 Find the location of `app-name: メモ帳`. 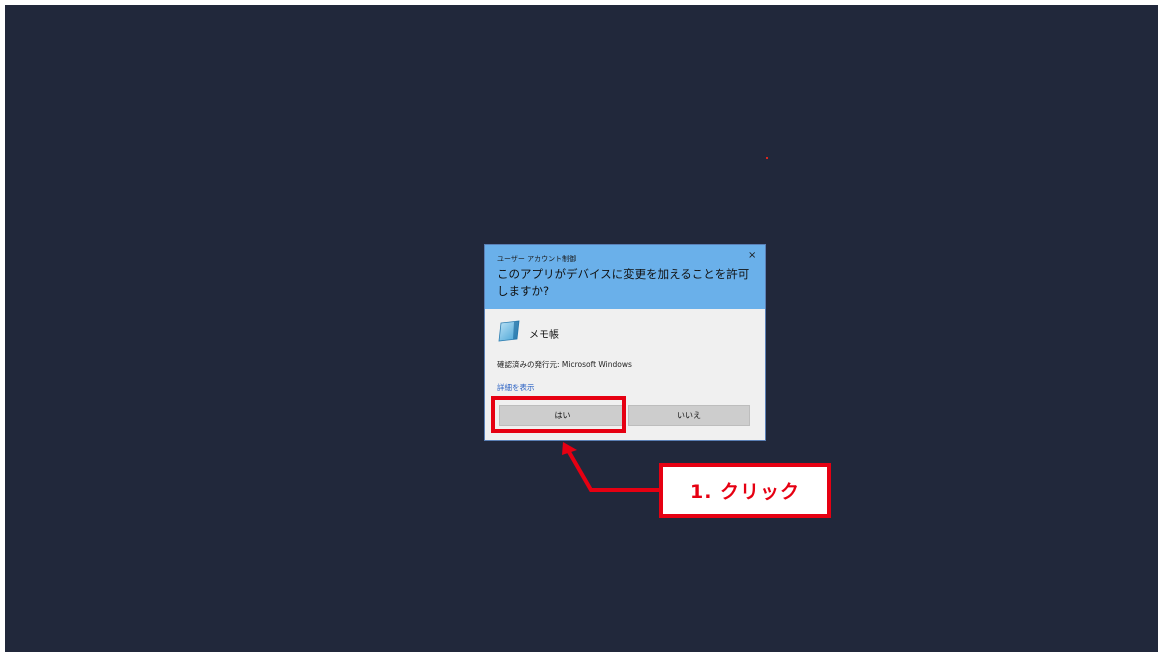

app-name: メモ帳 is located at coordinates (544, 335).